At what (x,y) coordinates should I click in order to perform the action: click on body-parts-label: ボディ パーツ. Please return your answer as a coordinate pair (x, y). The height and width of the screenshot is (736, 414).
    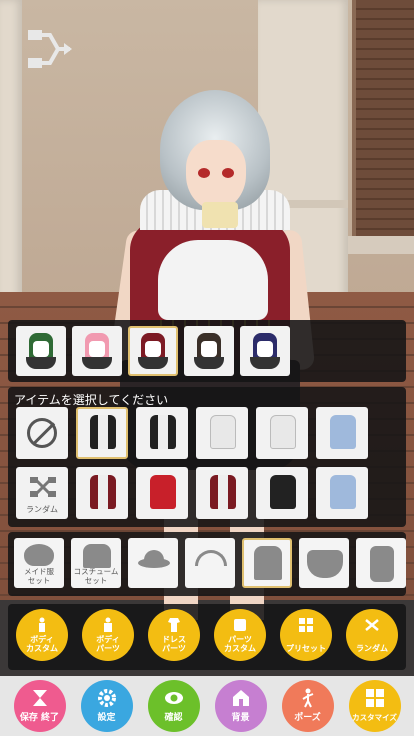
    Looking at the image, I should click on (108, 644).